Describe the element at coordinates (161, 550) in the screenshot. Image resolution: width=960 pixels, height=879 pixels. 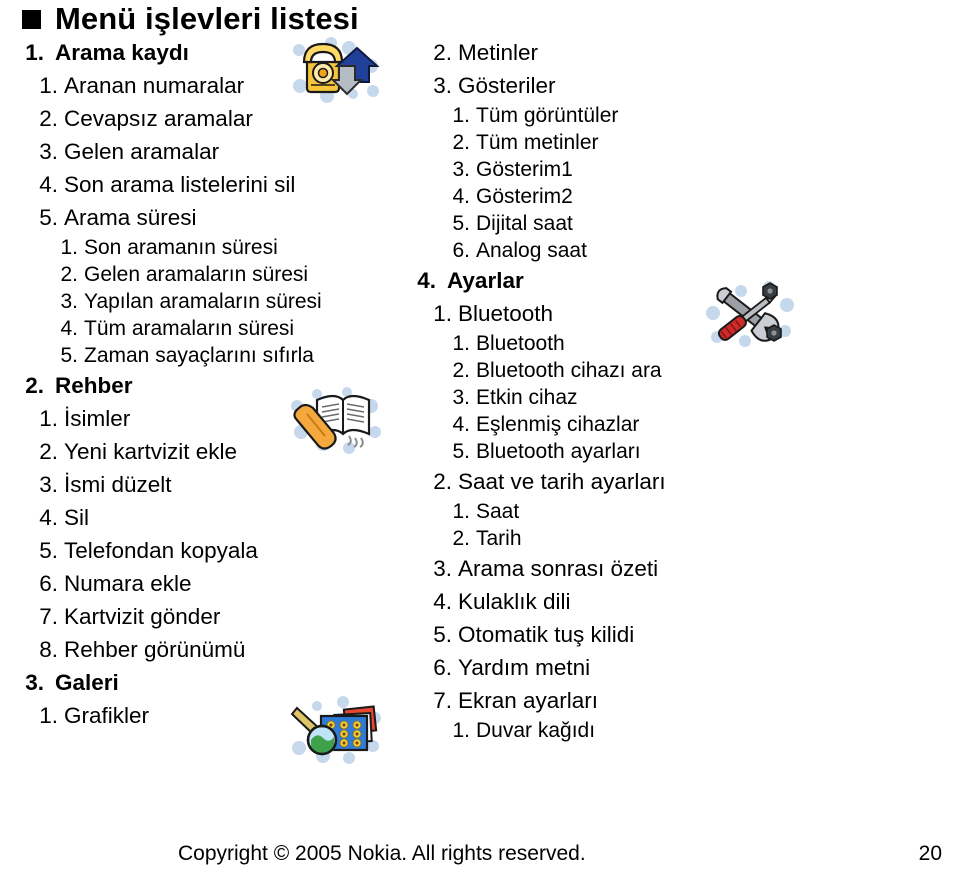
I see `list-item-label: Telefondan kopyala` at that location.